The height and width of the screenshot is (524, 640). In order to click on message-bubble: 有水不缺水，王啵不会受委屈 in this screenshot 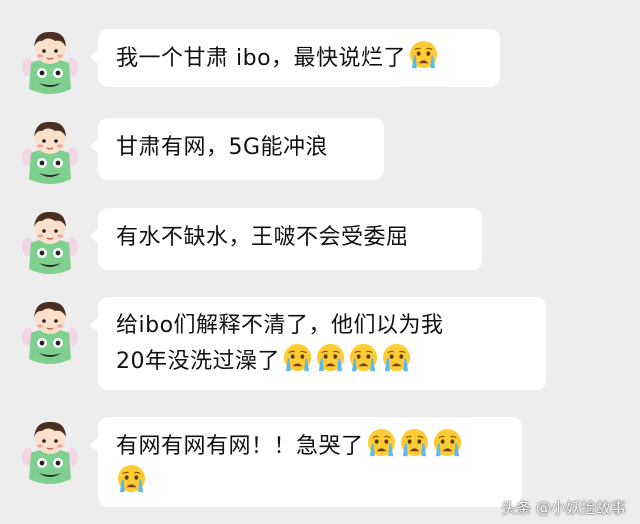, I will do `click(286, 239)`.